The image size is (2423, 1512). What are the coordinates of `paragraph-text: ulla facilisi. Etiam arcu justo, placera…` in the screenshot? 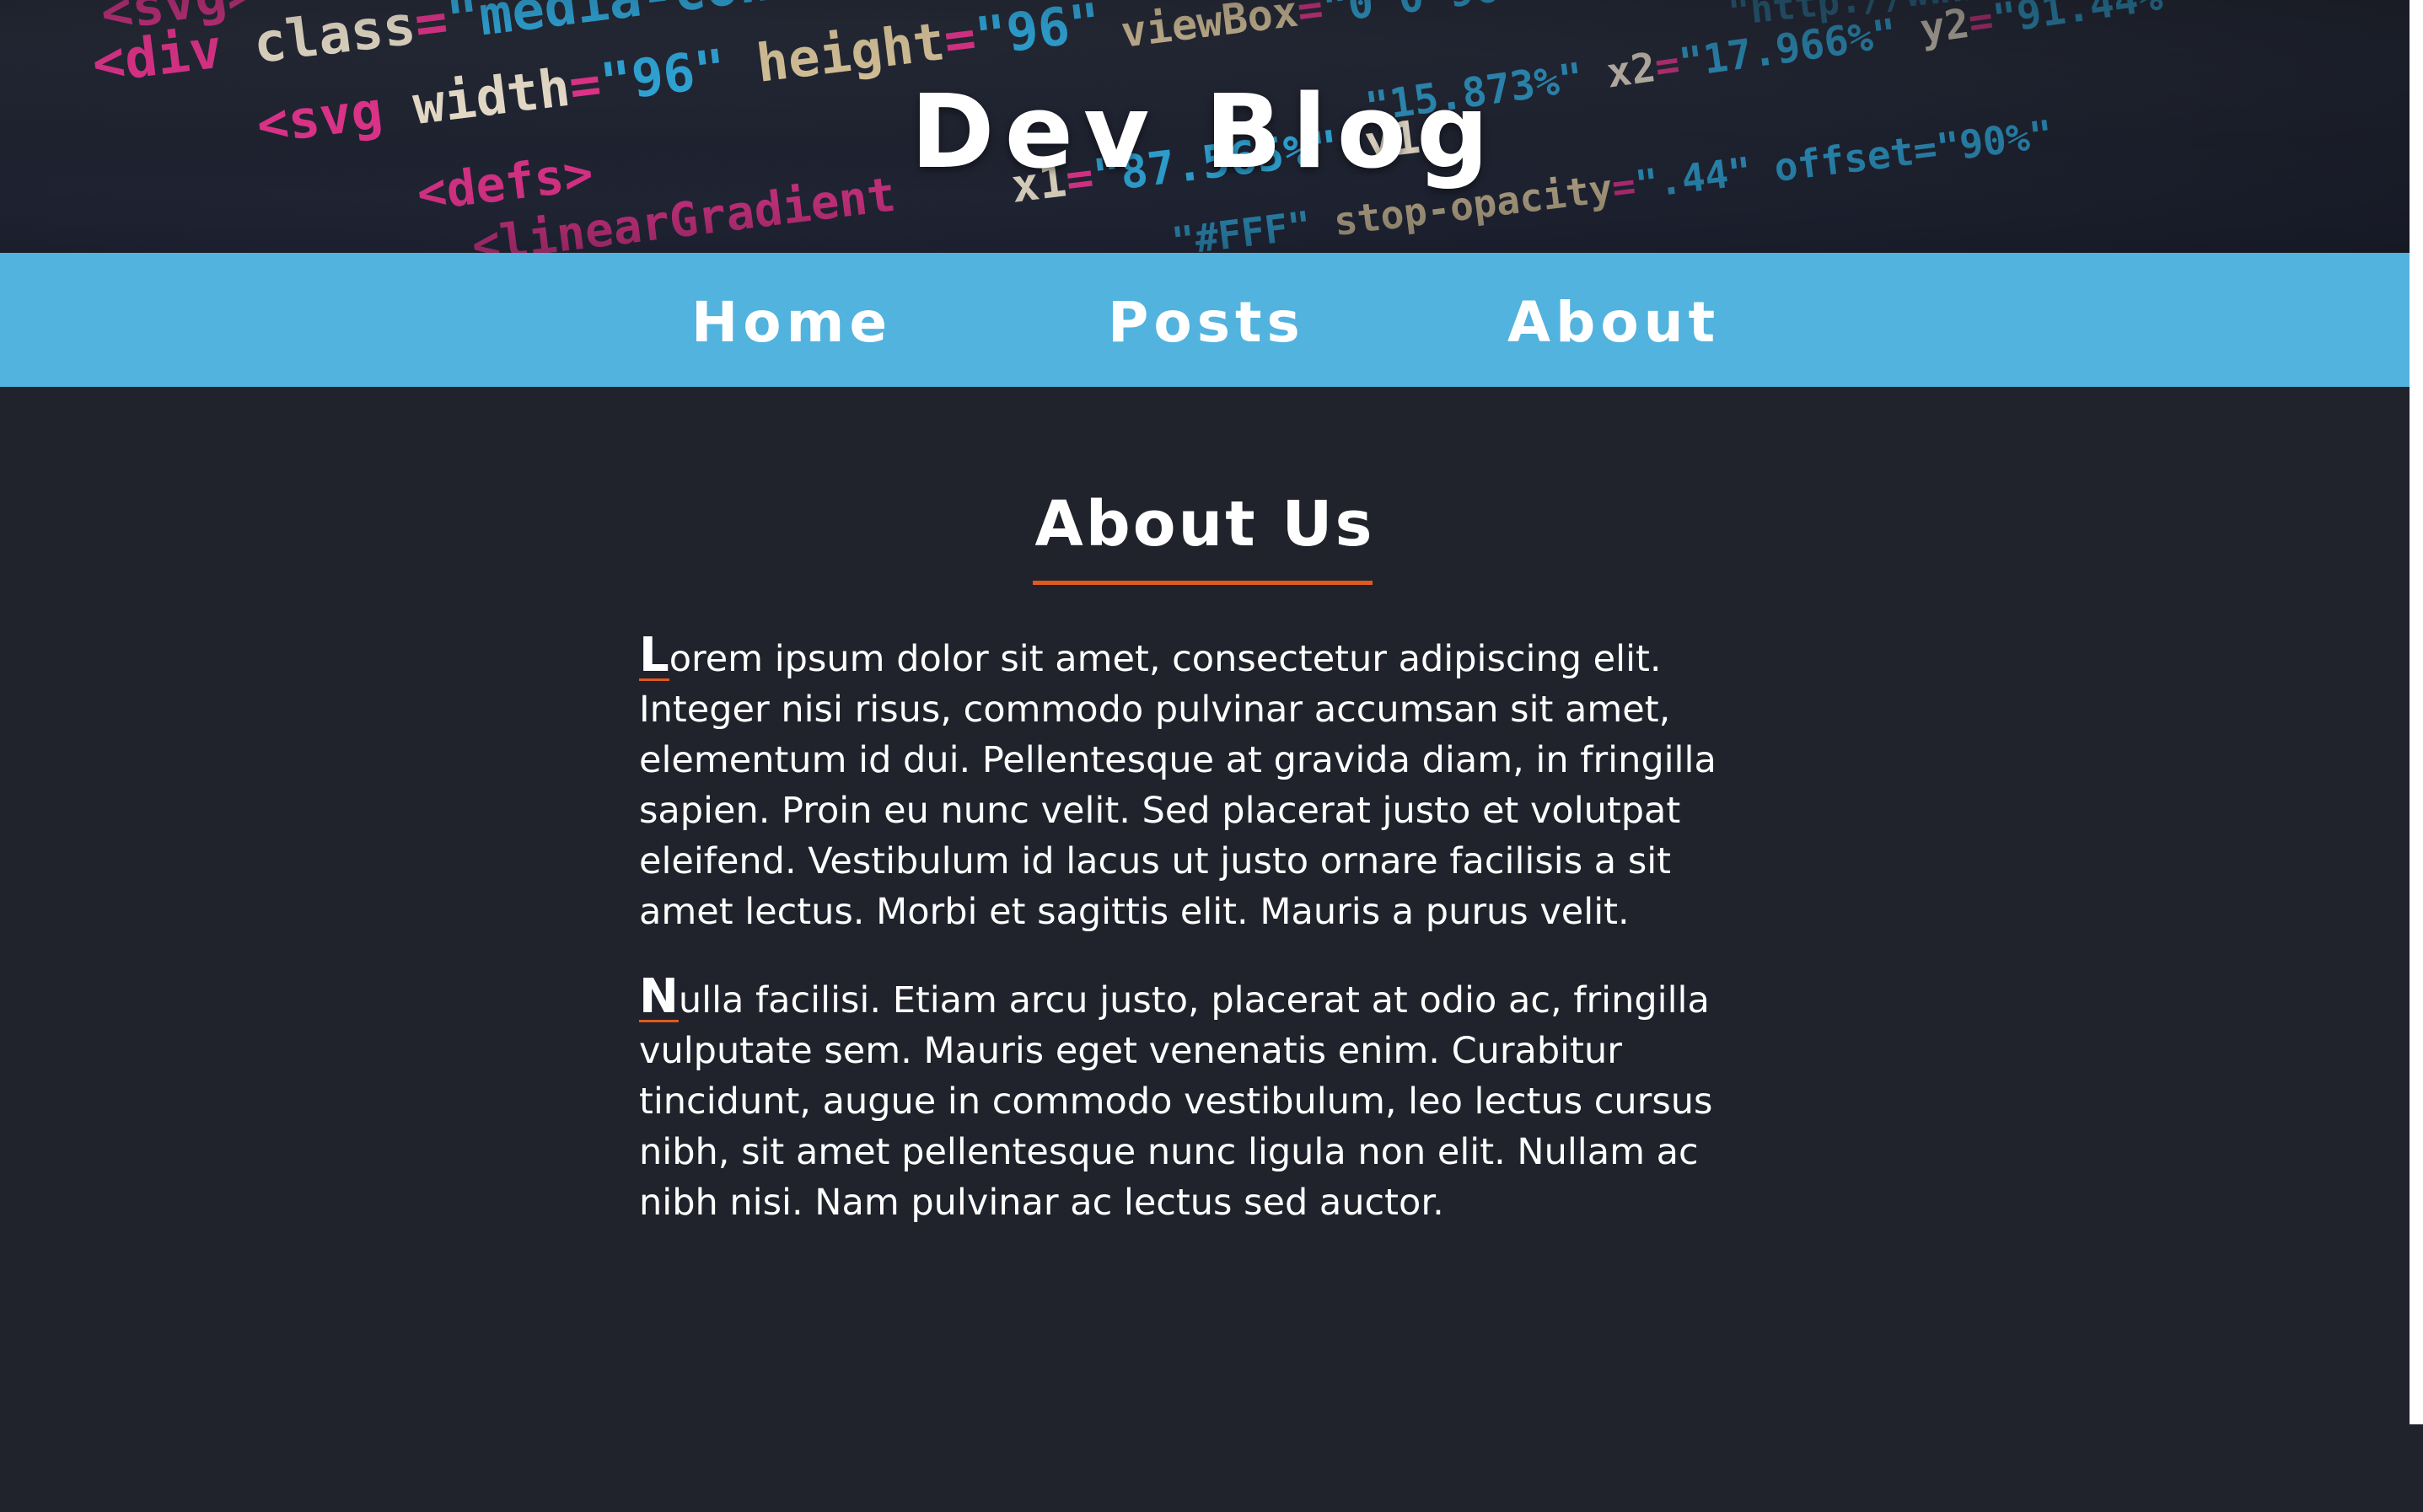 It's located at (1176, 1101).